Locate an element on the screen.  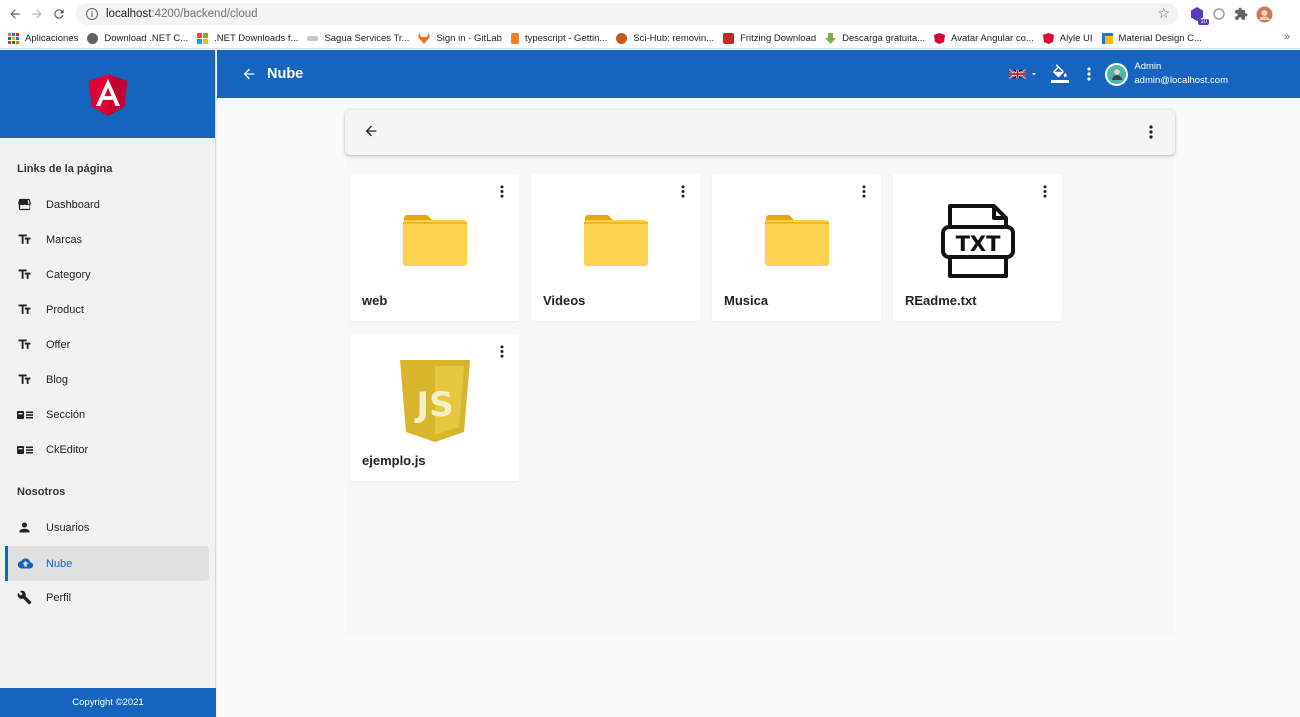
user-avatar-icon is located at coordinates (1116, 74).